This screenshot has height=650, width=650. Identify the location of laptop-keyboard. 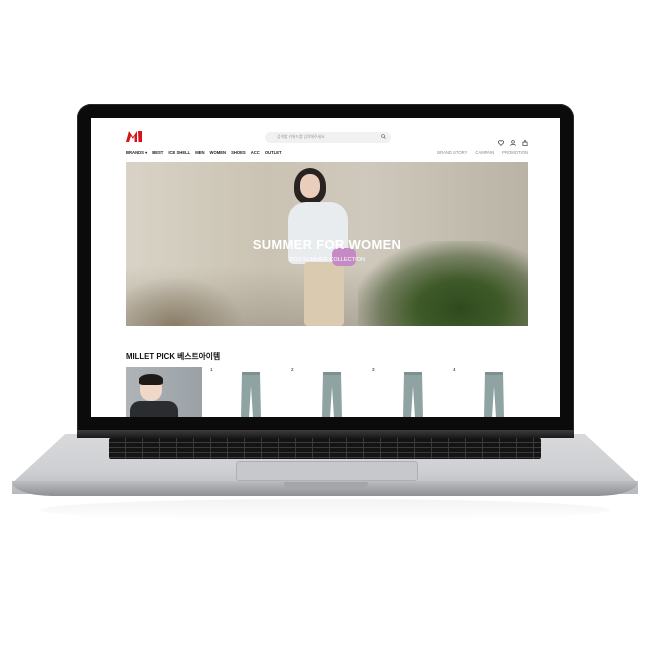
(325, 448).